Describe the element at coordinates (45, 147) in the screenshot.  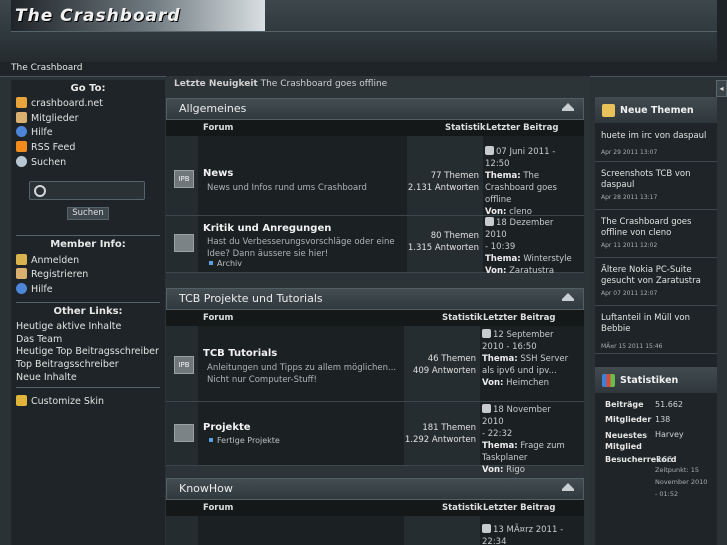
I see `goto-rss-link: RSS Feed` at that location.